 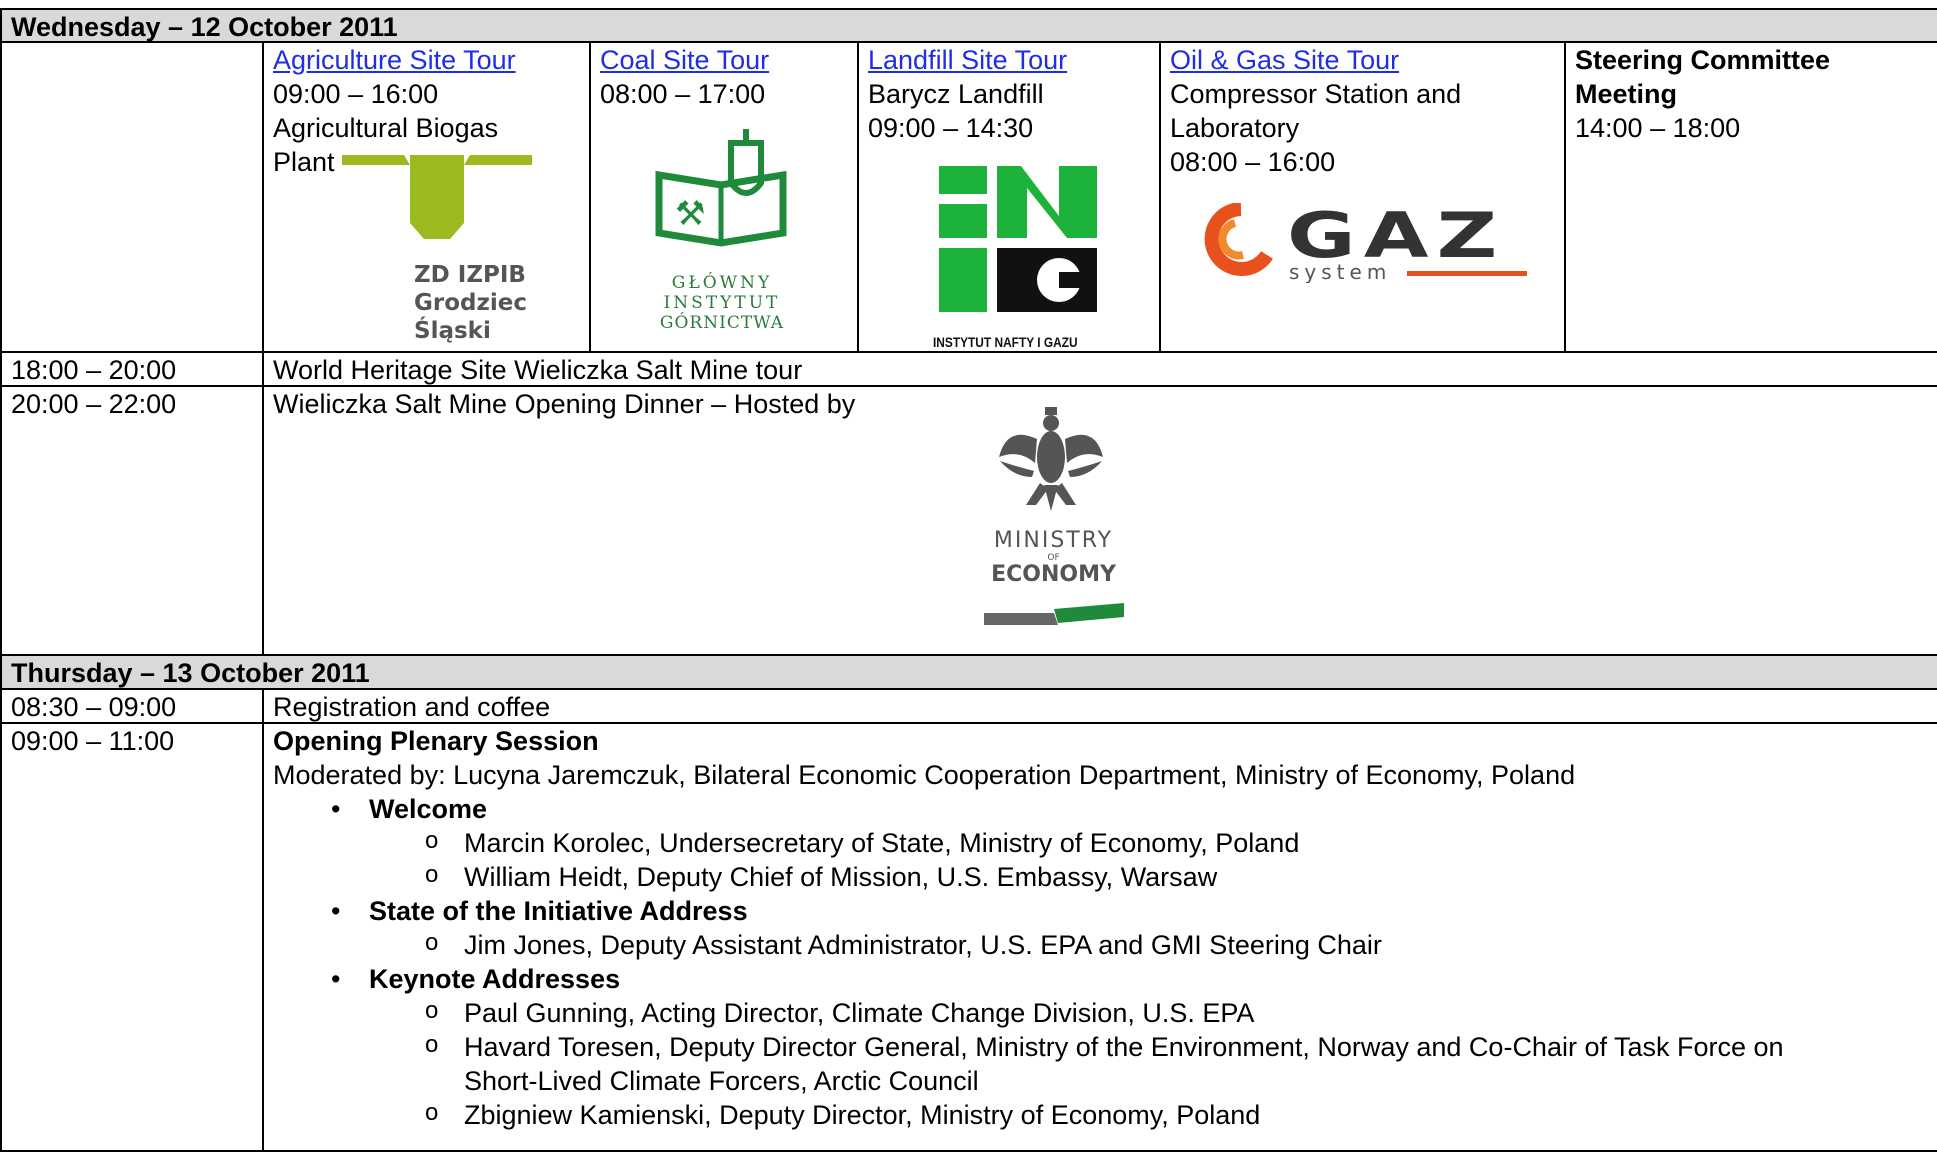 I want to click on ministry-logo-text: MINISTRY OF ECONOMY, so click(x=1053, y=558).